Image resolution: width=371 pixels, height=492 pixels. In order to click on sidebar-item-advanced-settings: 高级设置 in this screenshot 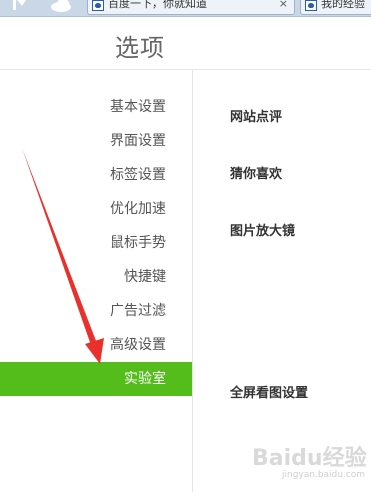, I will do `click(96, 345)`.